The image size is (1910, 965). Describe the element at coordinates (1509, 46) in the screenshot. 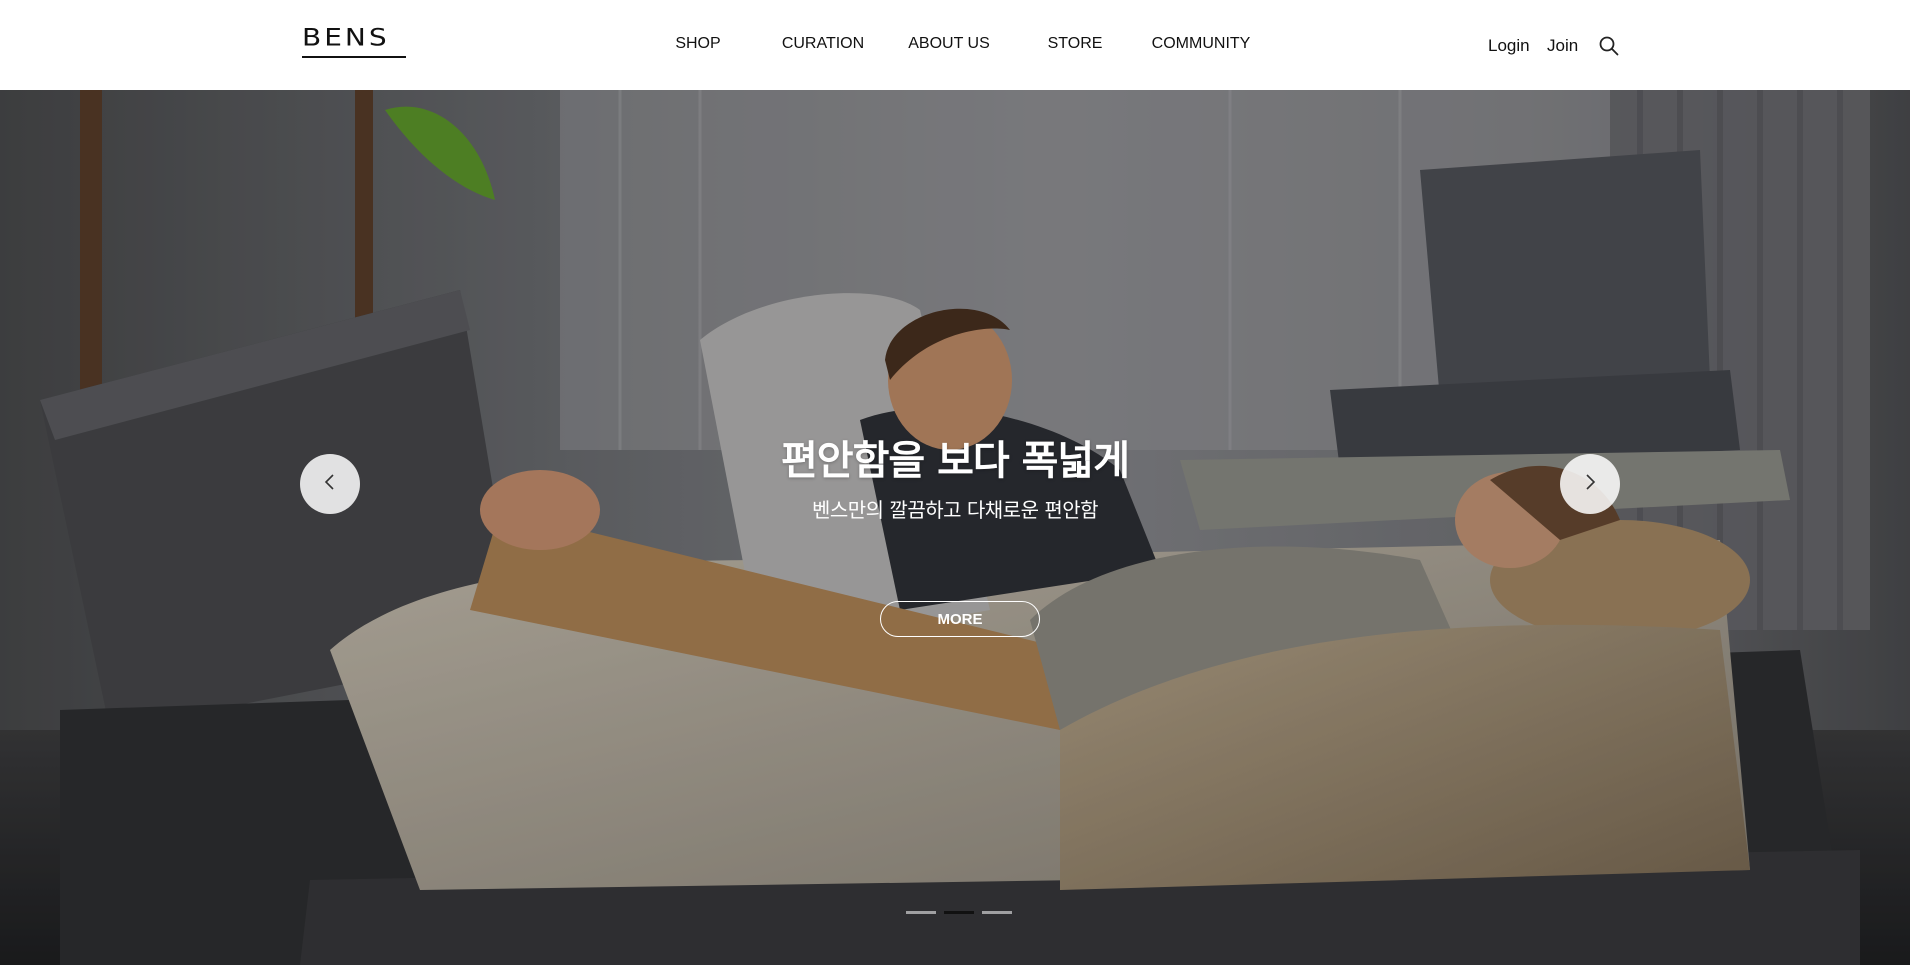

I see `login-link: Login` at that location.